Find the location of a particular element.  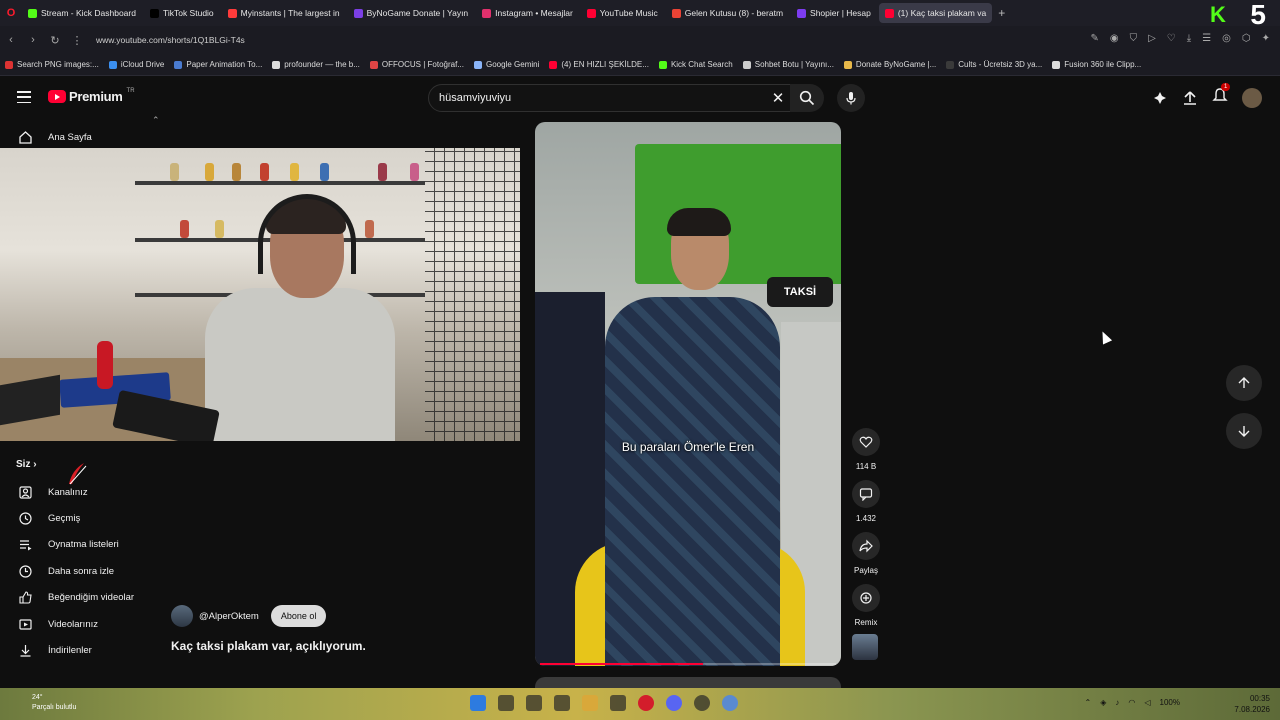

start-icon is located at coordinates (478, 703).